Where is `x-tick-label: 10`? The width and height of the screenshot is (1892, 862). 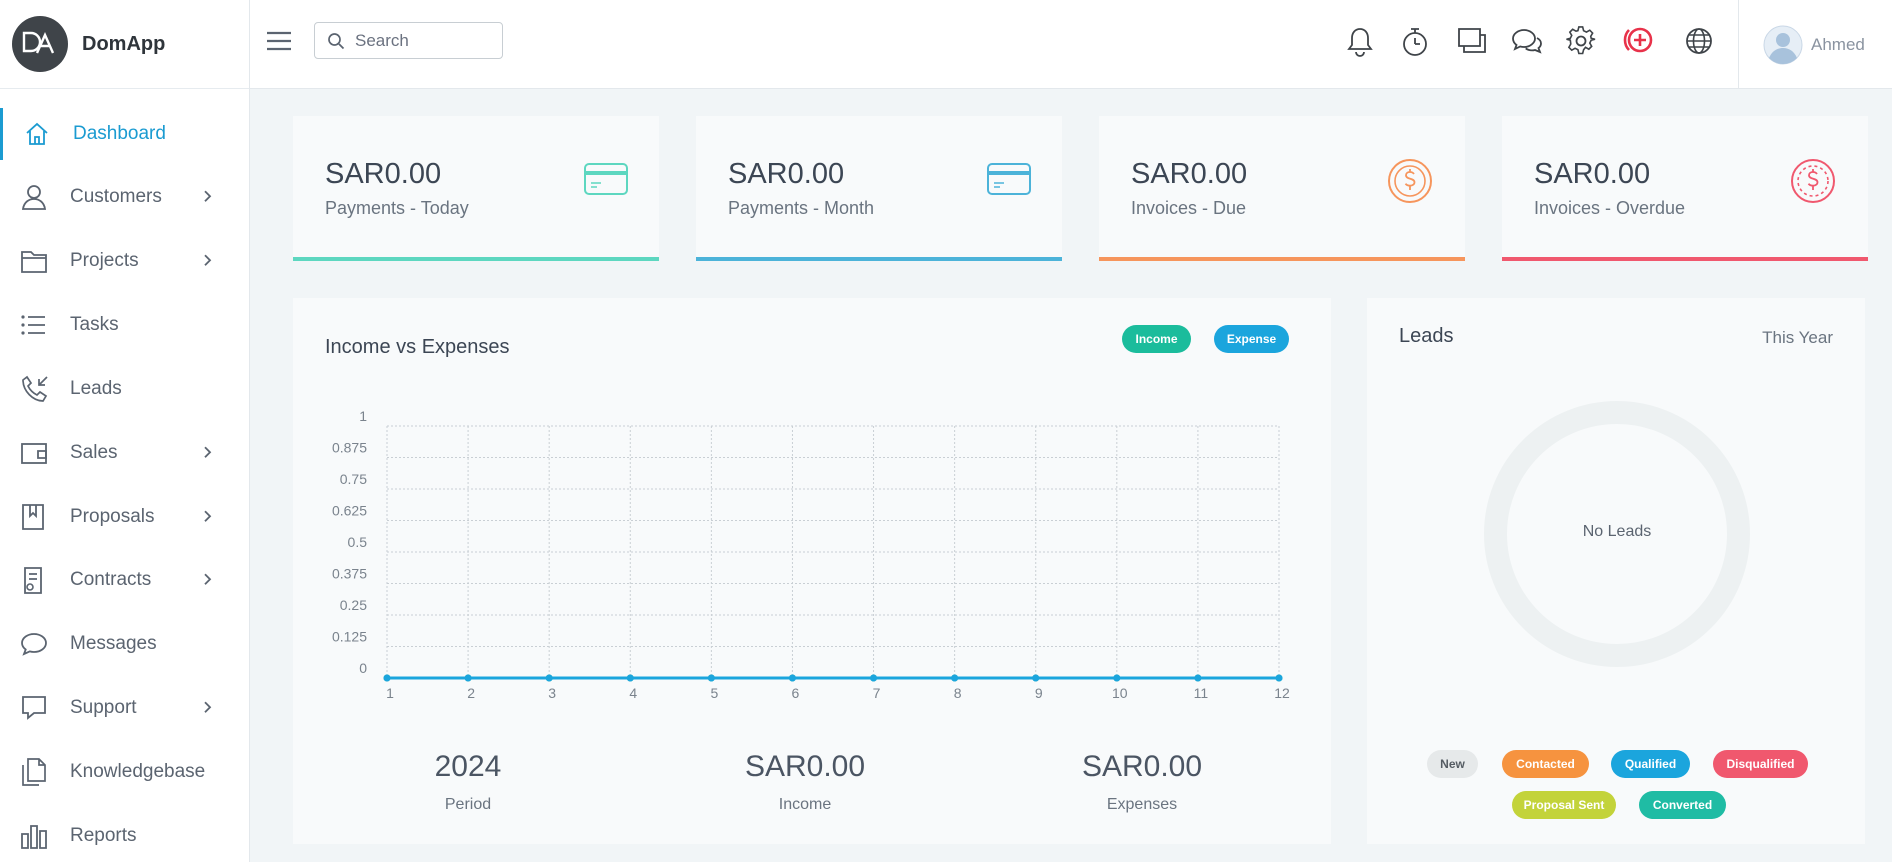
x-tick-label: 10 is located at coordinates (1120, 693).